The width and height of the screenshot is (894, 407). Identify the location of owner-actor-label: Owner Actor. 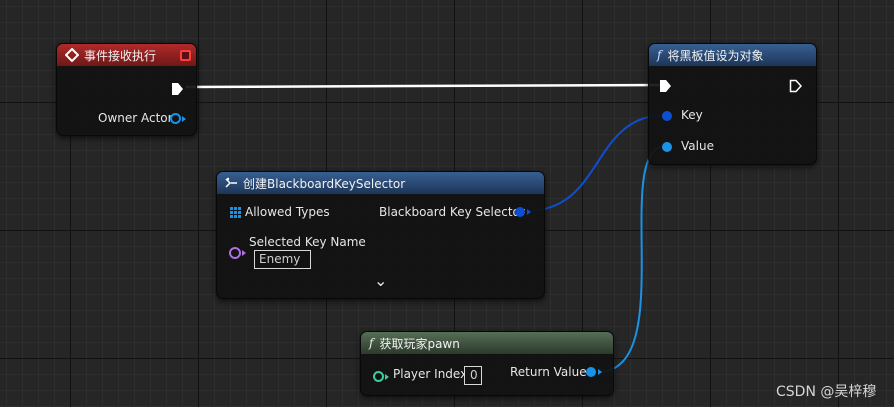
(135, 118).